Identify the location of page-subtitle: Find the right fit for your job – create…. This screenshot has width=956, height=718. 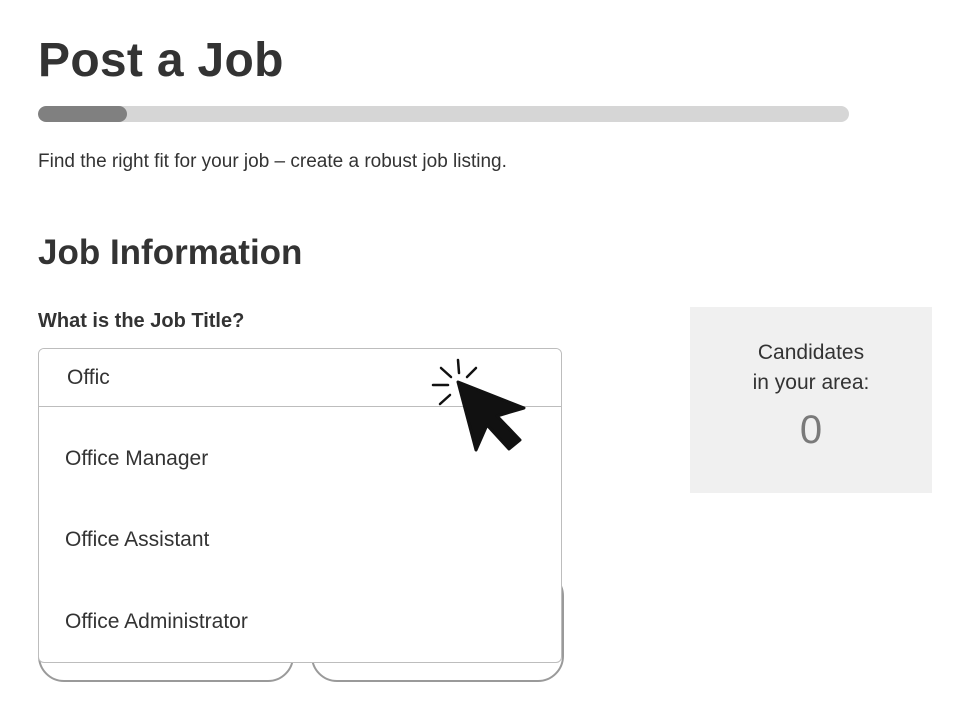
(272, 161).